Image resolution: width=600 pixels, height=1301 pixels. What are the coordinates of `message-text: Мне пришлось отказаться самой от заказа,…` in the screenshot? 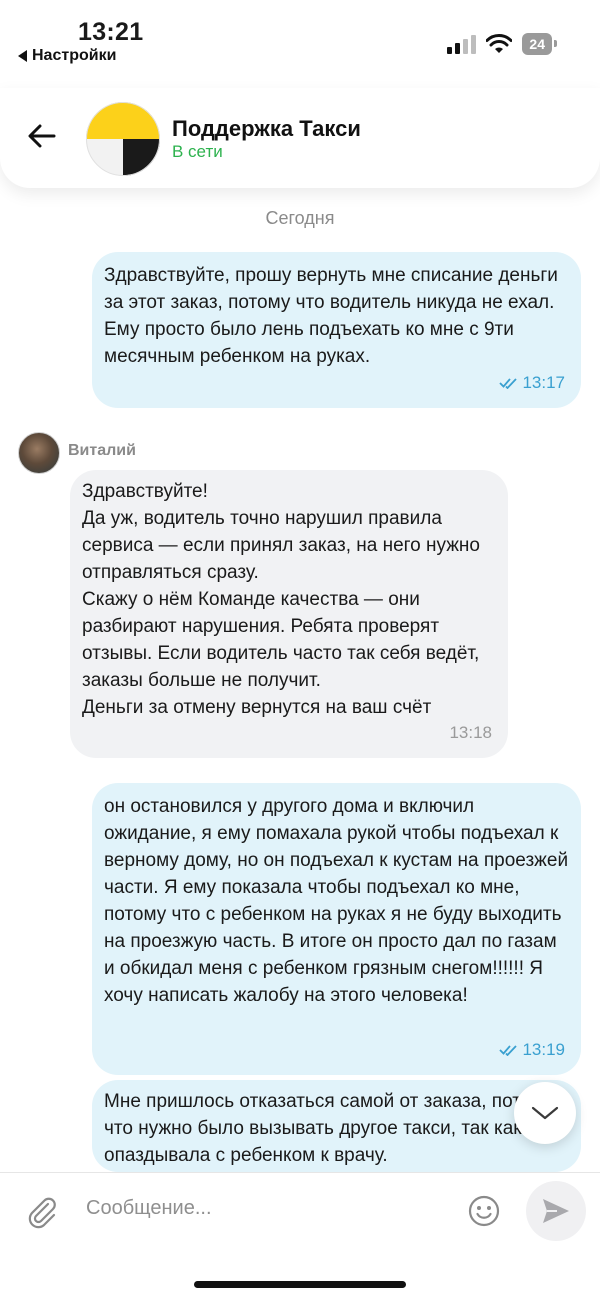 It's located at (329, 1128).